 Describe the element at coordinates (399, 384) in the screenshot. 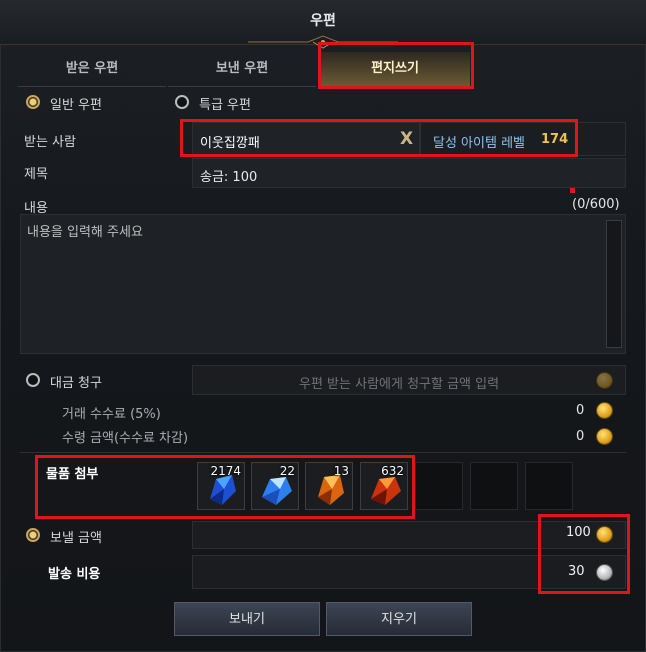

I see `cod-placeholder: 우편 받는 사람에게 청구할 금액 입력` at that location.